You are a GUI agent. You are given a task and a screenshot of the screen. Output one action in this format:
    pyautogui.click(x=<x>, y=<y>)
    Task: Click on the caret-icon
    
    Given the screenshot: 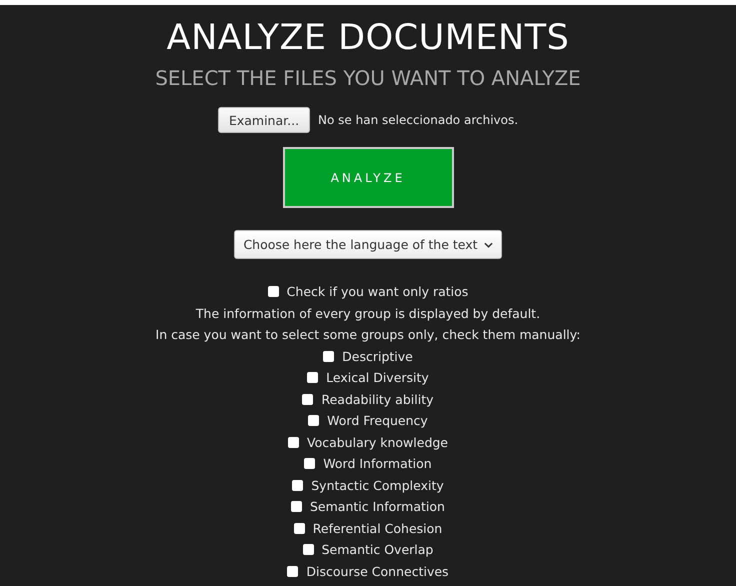 What is the action you would take?
    pyautogui.click(x=488, y=245)
    